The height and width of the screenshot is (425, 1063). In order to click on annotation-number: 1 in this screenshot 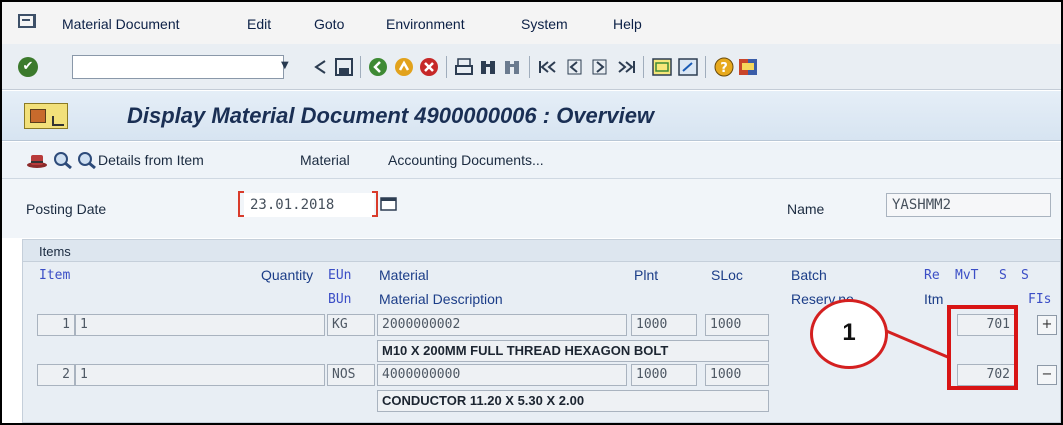, I will do `click(849, 332)`.